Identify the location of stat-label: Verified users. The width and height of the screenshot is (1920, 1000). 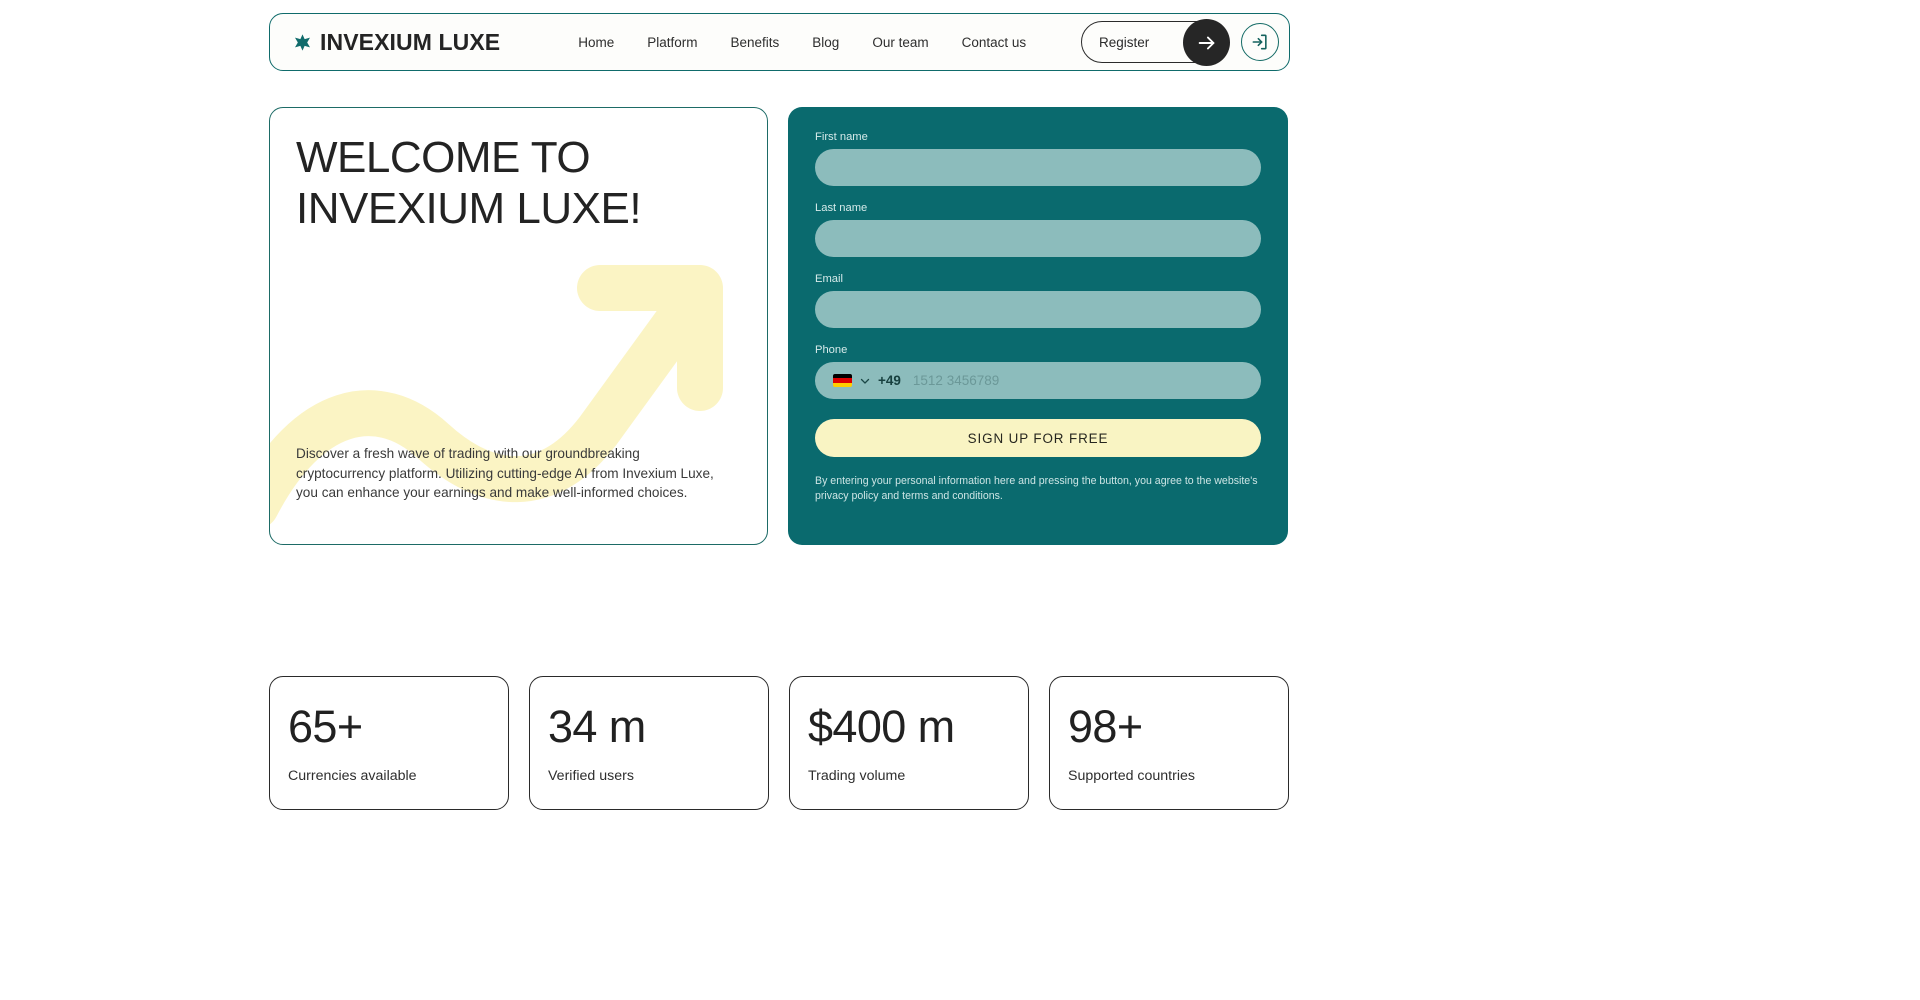
(591, 776).